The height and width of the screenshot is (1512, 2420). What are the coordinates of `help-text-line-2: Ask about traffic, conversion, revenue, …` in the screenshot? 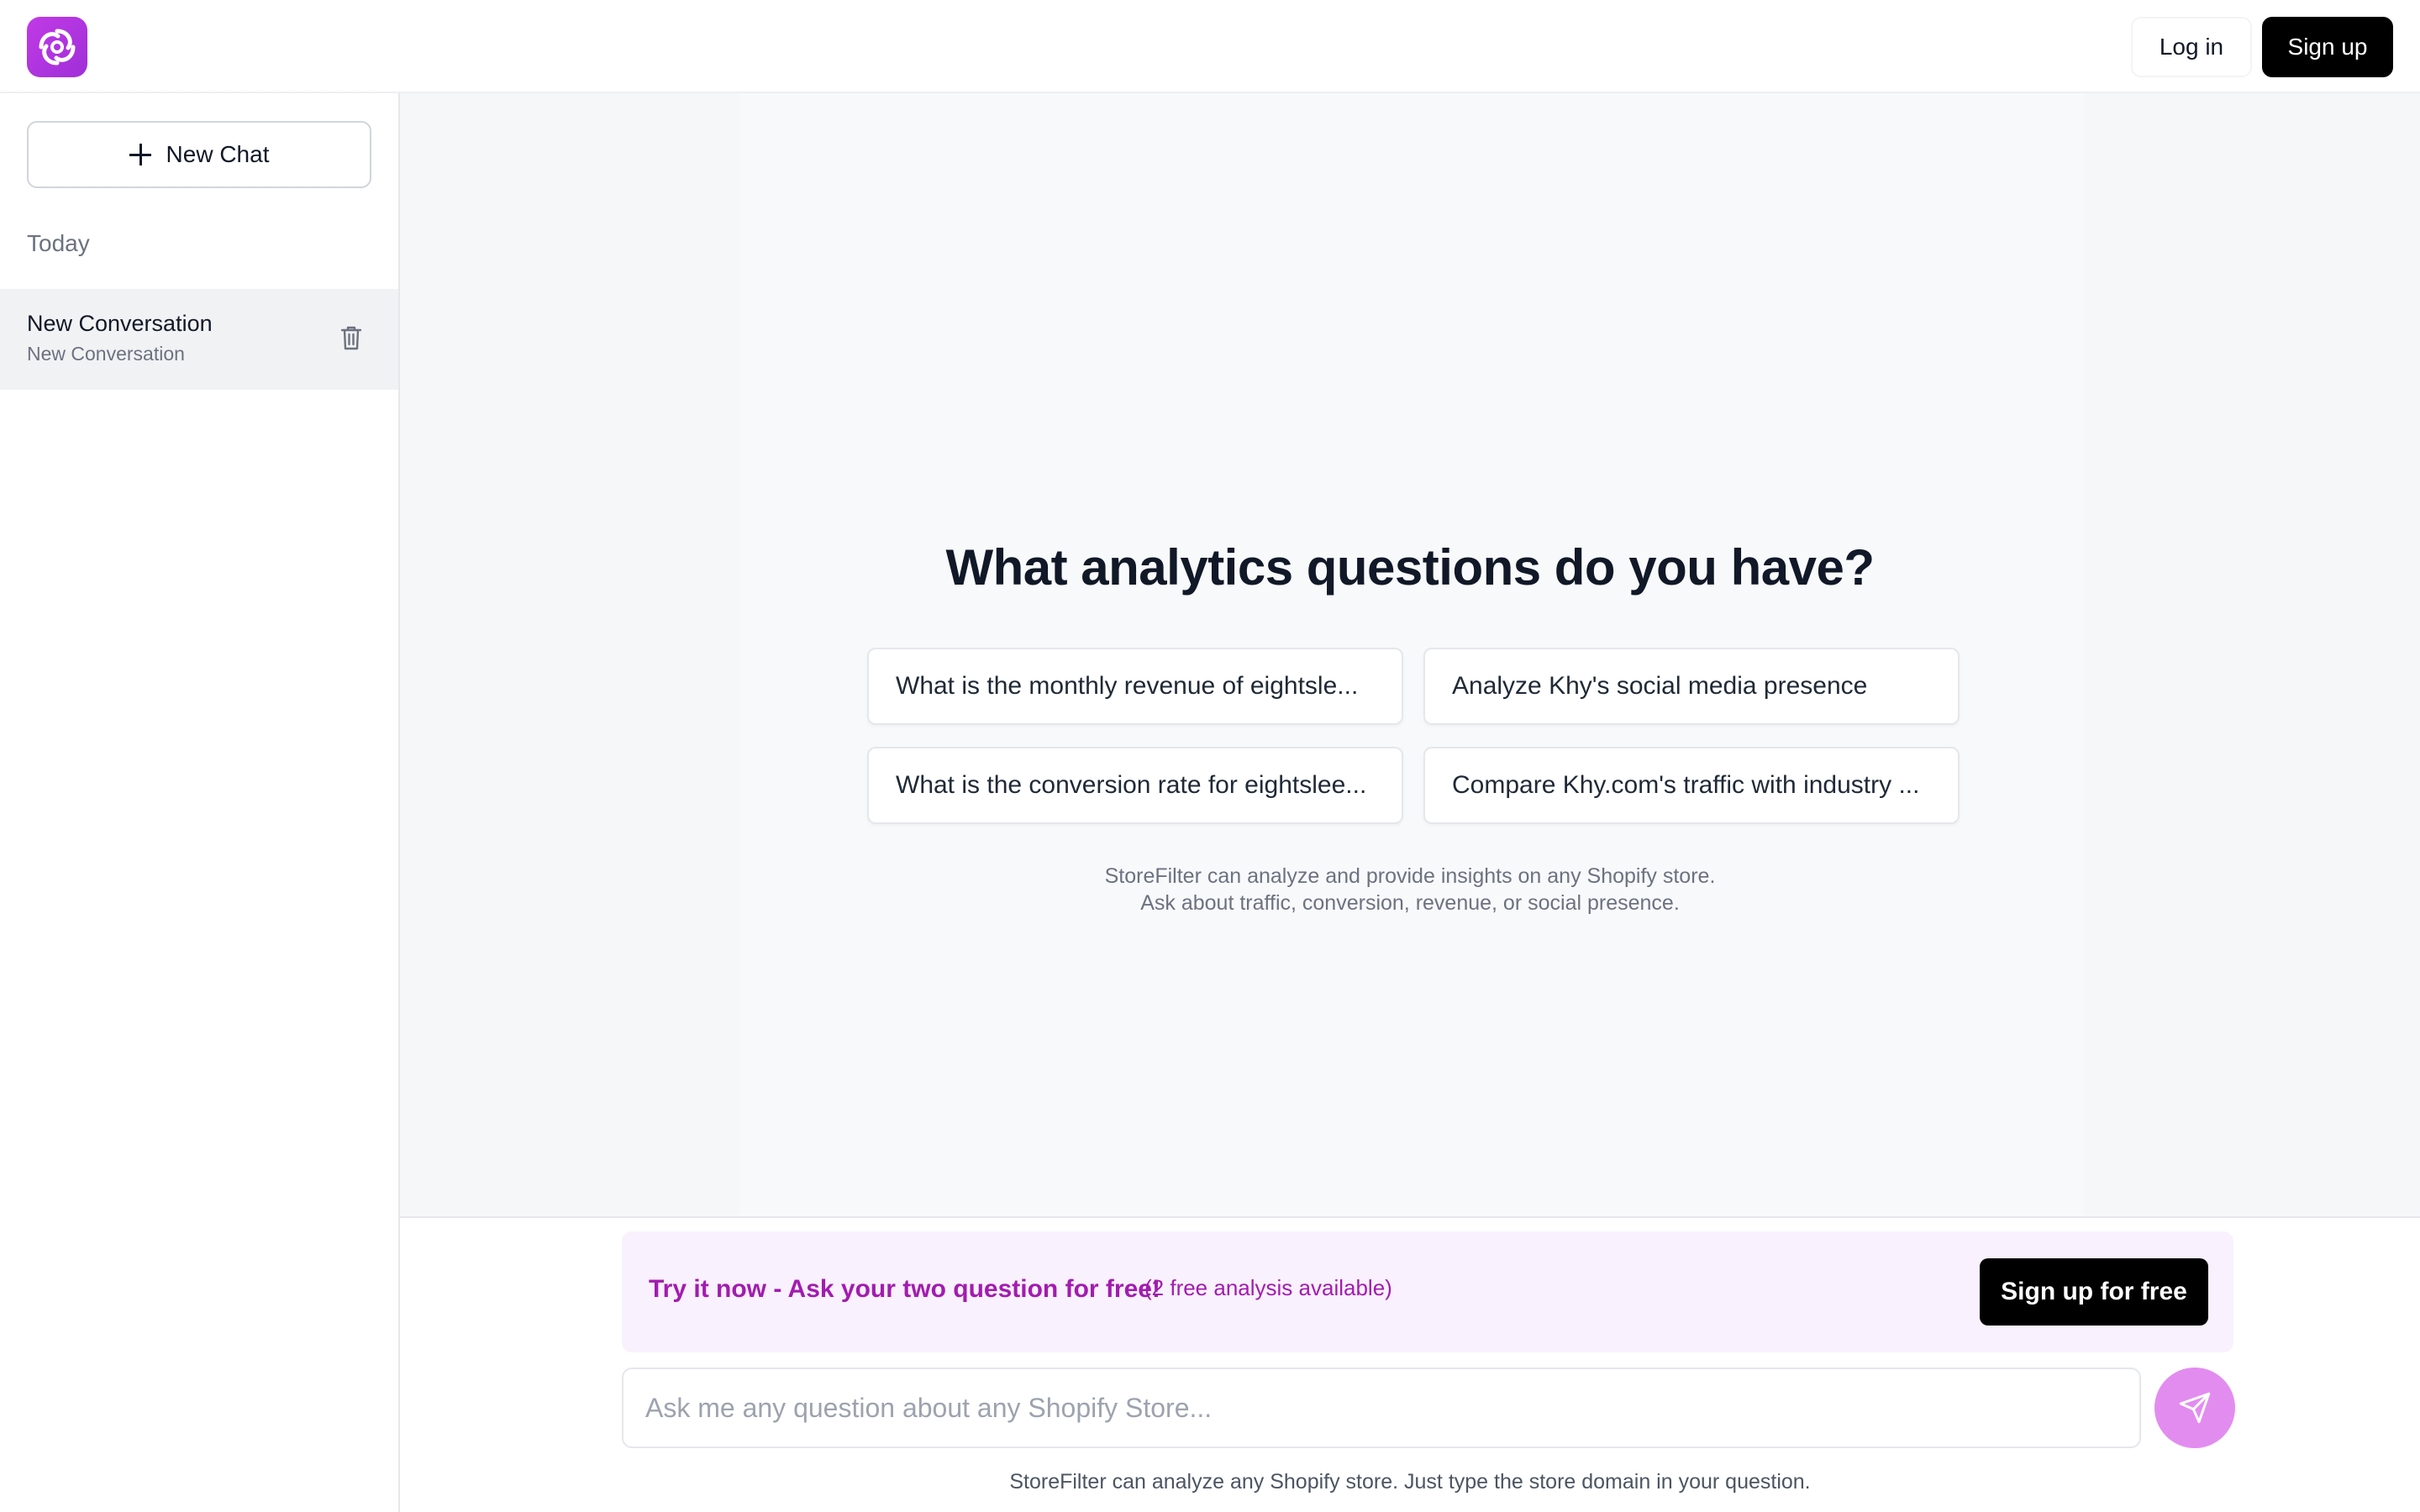 It's located at (1410, 903).